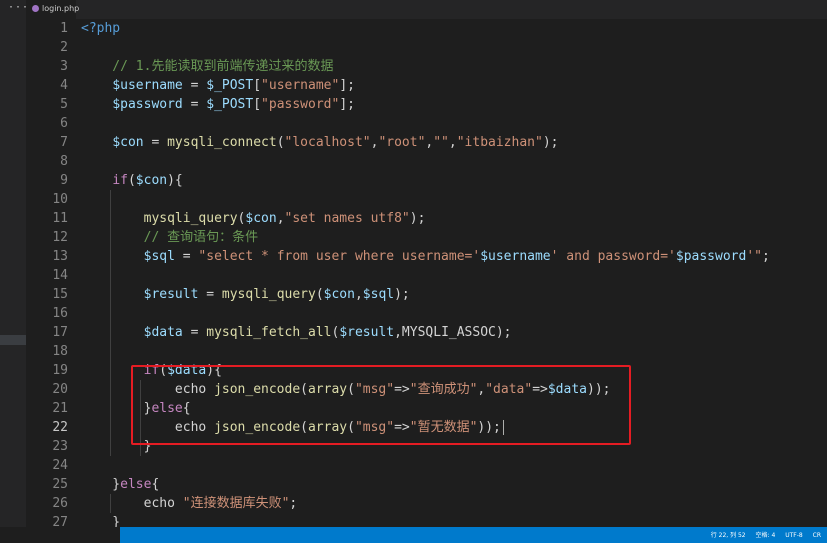 This screenshot has width=827, height=543. Describe the element at coordinates (754, 256) in the screenshot. I see `code-token: '"` at that location.